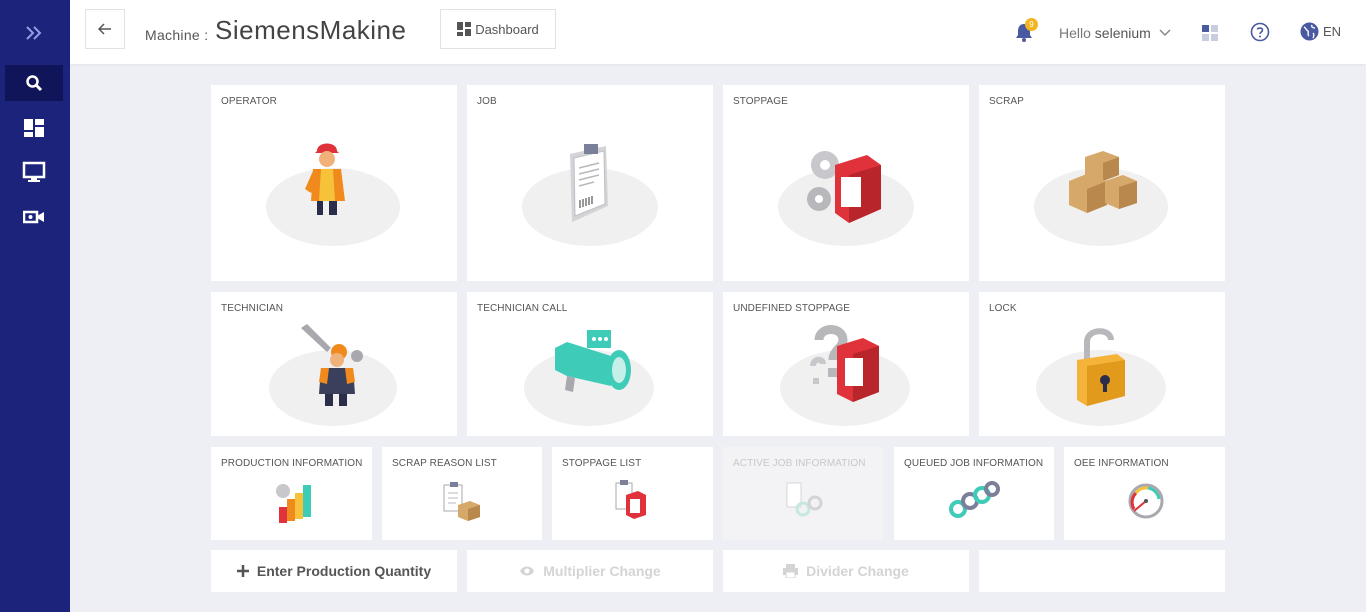 The image size is (1366, 612). I want to click on clipboard-icon, so click(589, 183).